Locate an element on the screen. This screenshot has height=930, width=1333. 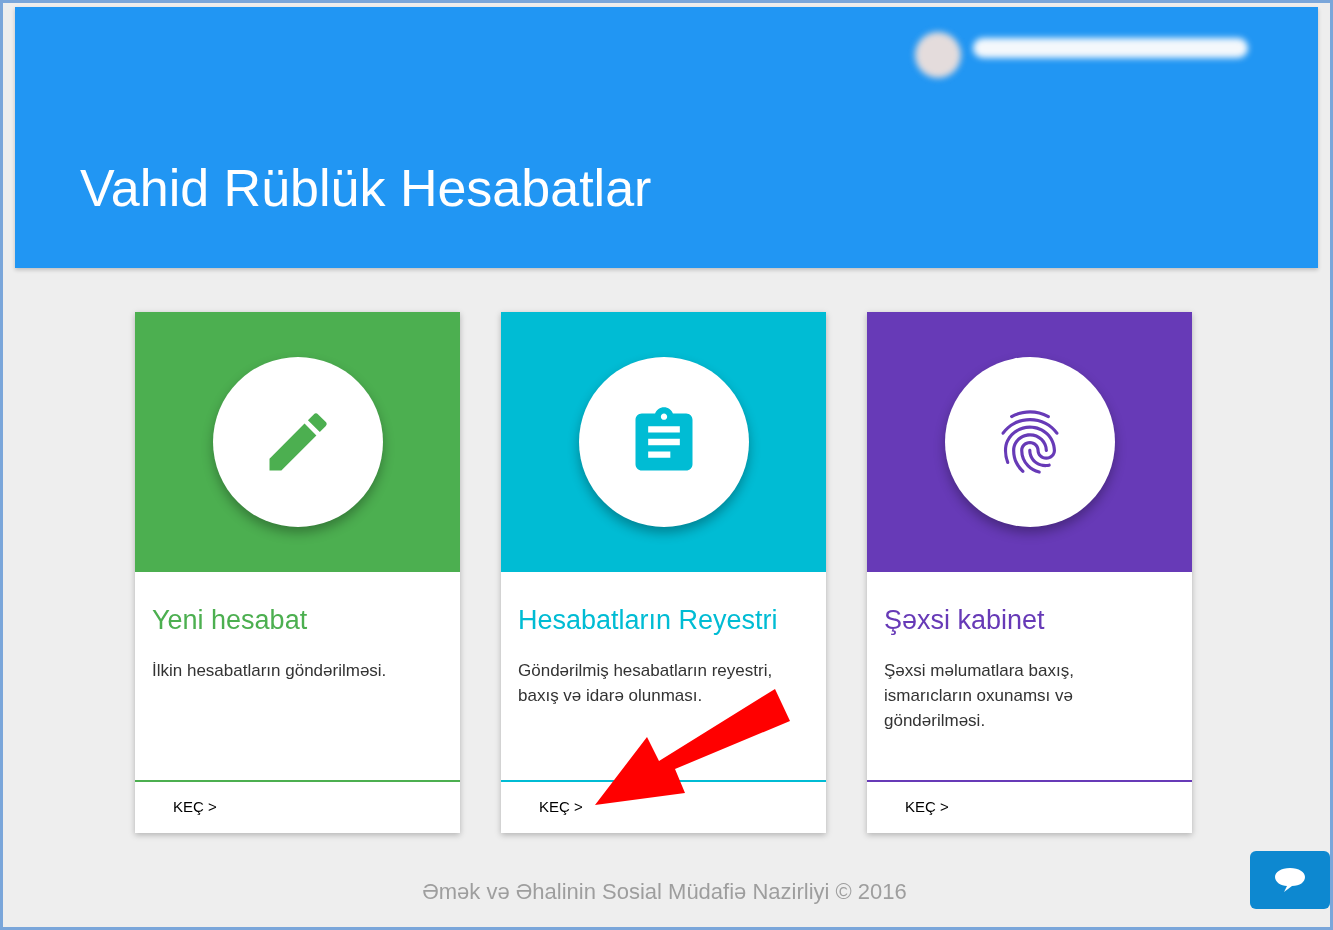
speech-bubble-icon is located at coordinates (1290, 880).